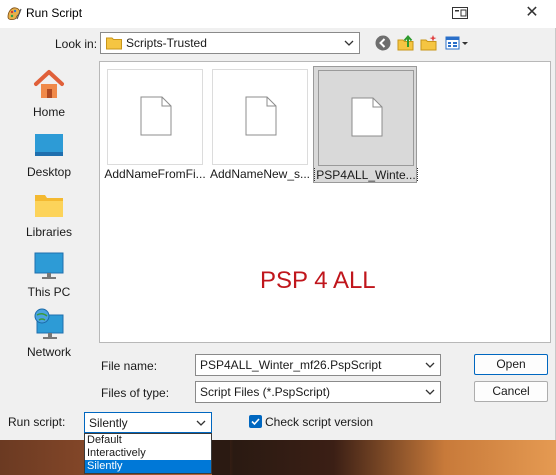 This screenshot has height=475, width=556. Describe the element at coordinates (48, 112) in the screenshot. I see `places-label: Home` at that location.